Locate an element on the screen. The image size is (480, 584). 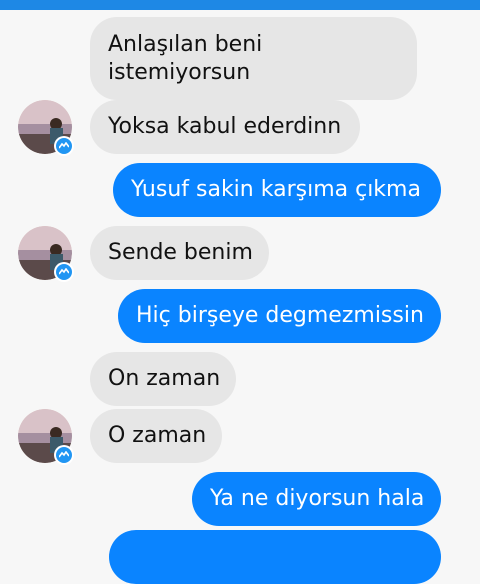
incoming-message: On zaman is located at coordinates (163, 379).